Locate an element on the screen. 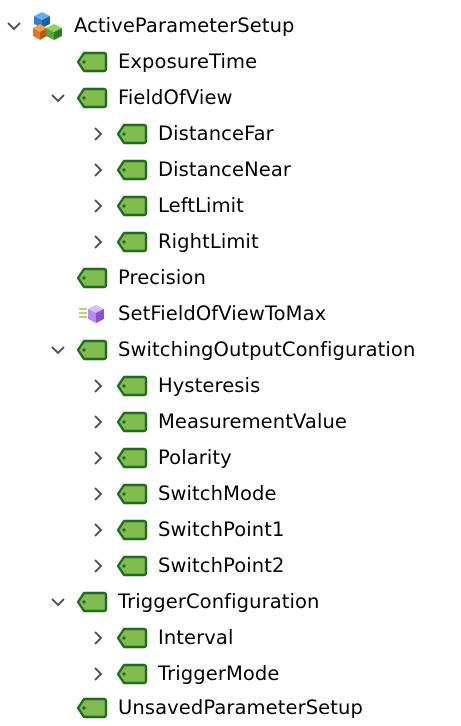 This screenshot has height=726, width=461. tree-item-label: LeftLimit is located at coordinates (201, 205).